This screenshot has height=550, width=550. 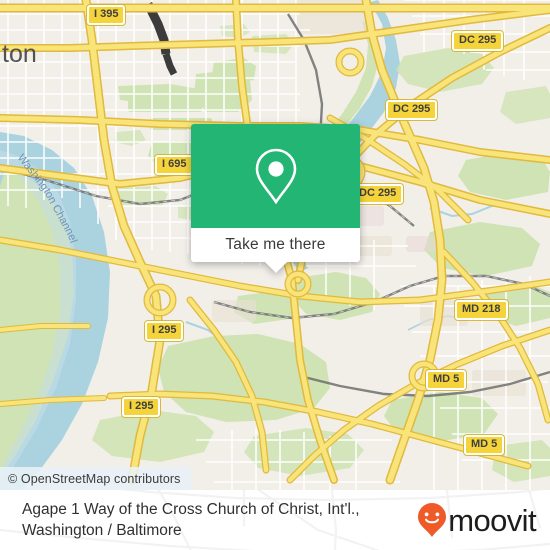 I want to click on moovit-logo: moovit, so click(x=477, y=520).